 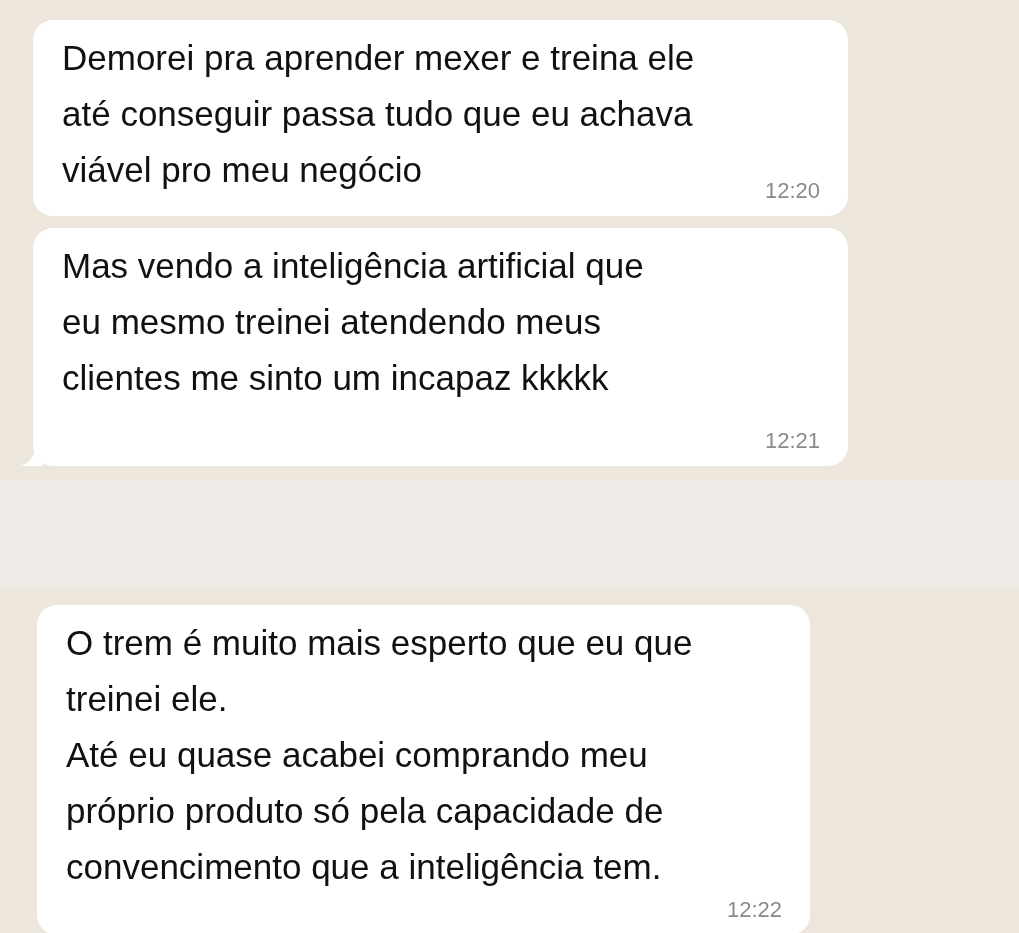 I want to click on message-text: Demorei pra aprender mexer e treina ele até conseguir passa tudo que eu achava viável pro meu negócio, so click(x=378, y=114).